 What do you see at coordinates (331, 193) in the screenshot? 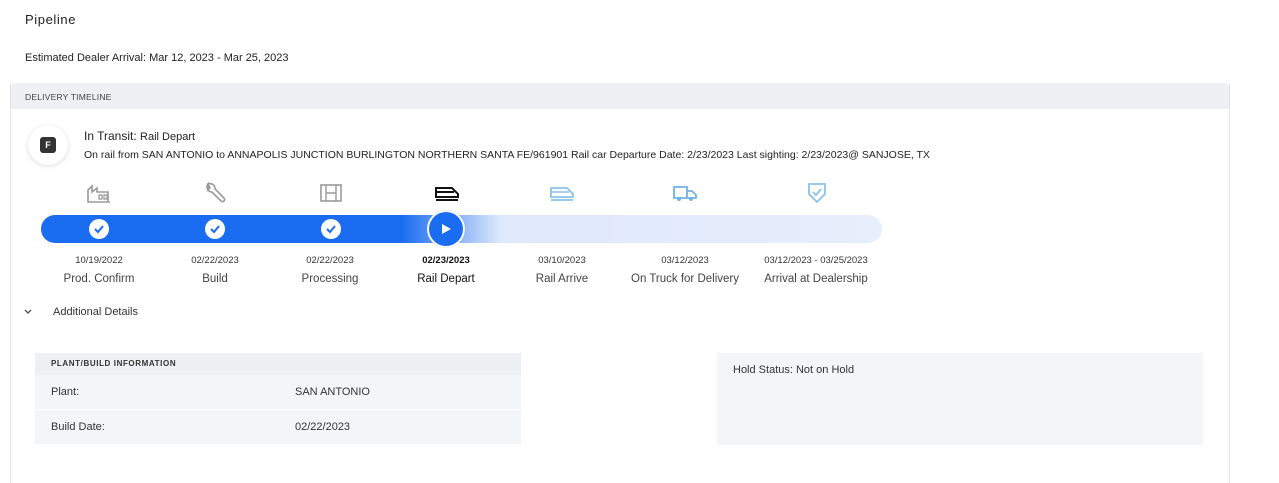
I see `processing-icon` at bounding box center [331, 193].